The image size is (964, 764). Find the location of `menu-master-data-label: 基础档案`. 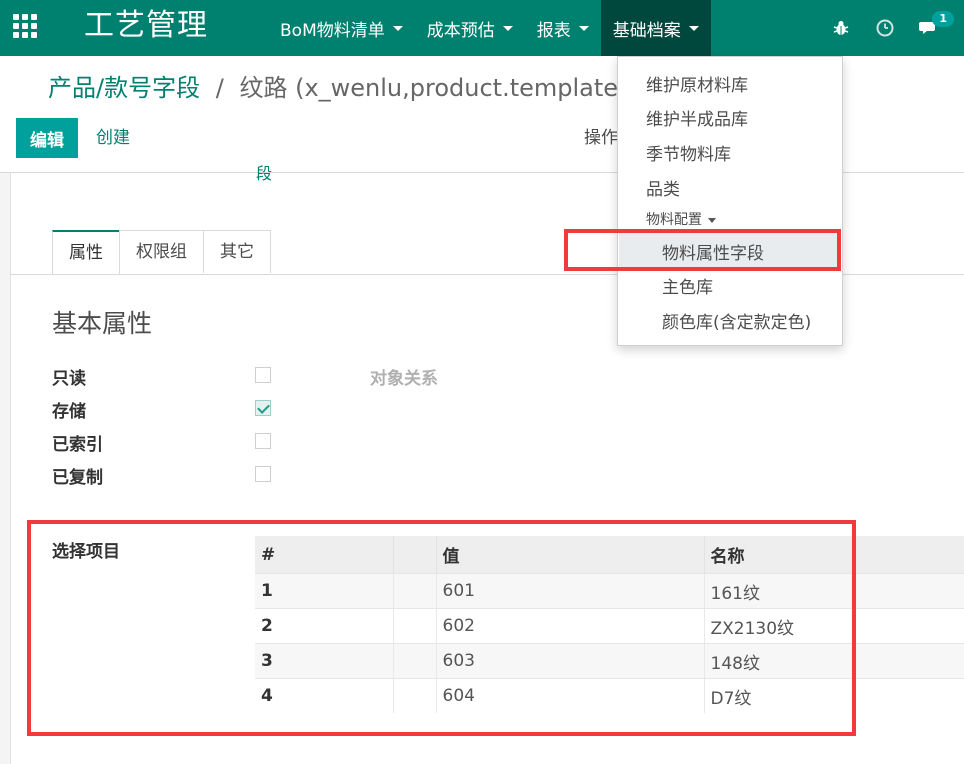

menu-master-data-label: 基础档案 is located at coordinates (646, 30).